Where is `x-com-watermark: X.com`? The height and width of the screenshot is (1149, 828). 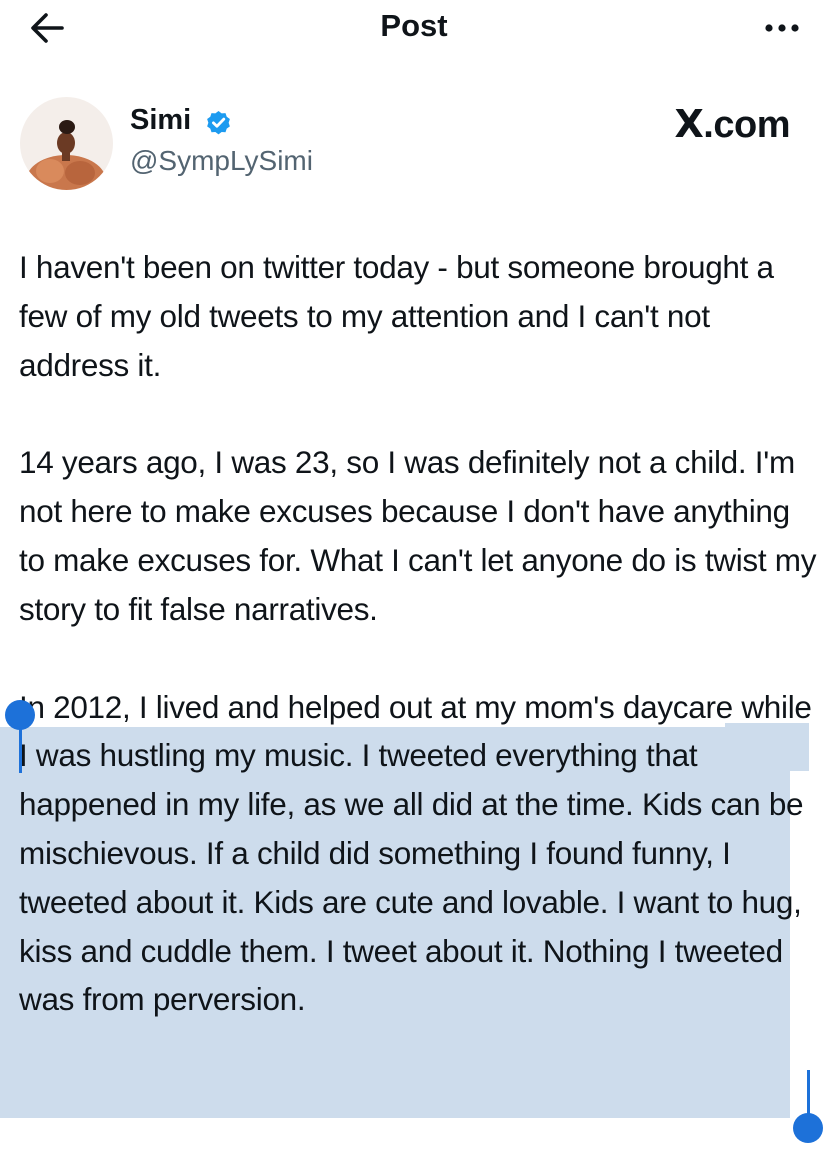 x-com-watermark: X.com is located at coordinates (732, 124).